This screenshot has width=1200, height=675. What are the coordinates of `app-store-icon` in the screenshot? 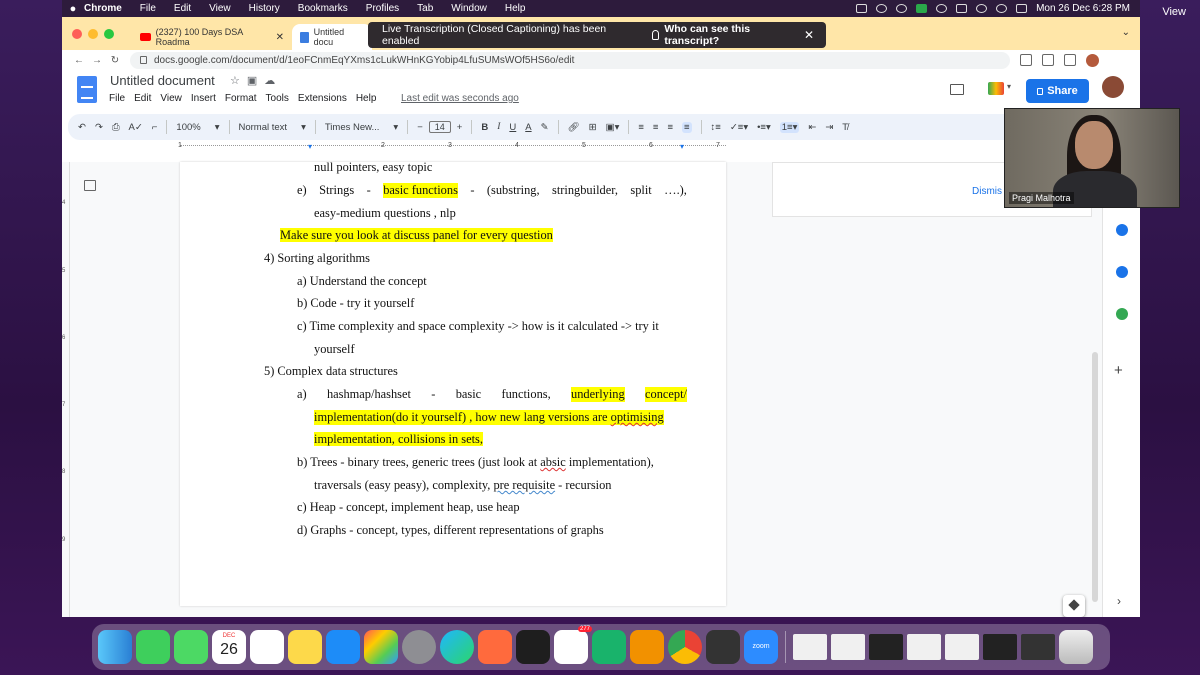 It's located at (343, 647).